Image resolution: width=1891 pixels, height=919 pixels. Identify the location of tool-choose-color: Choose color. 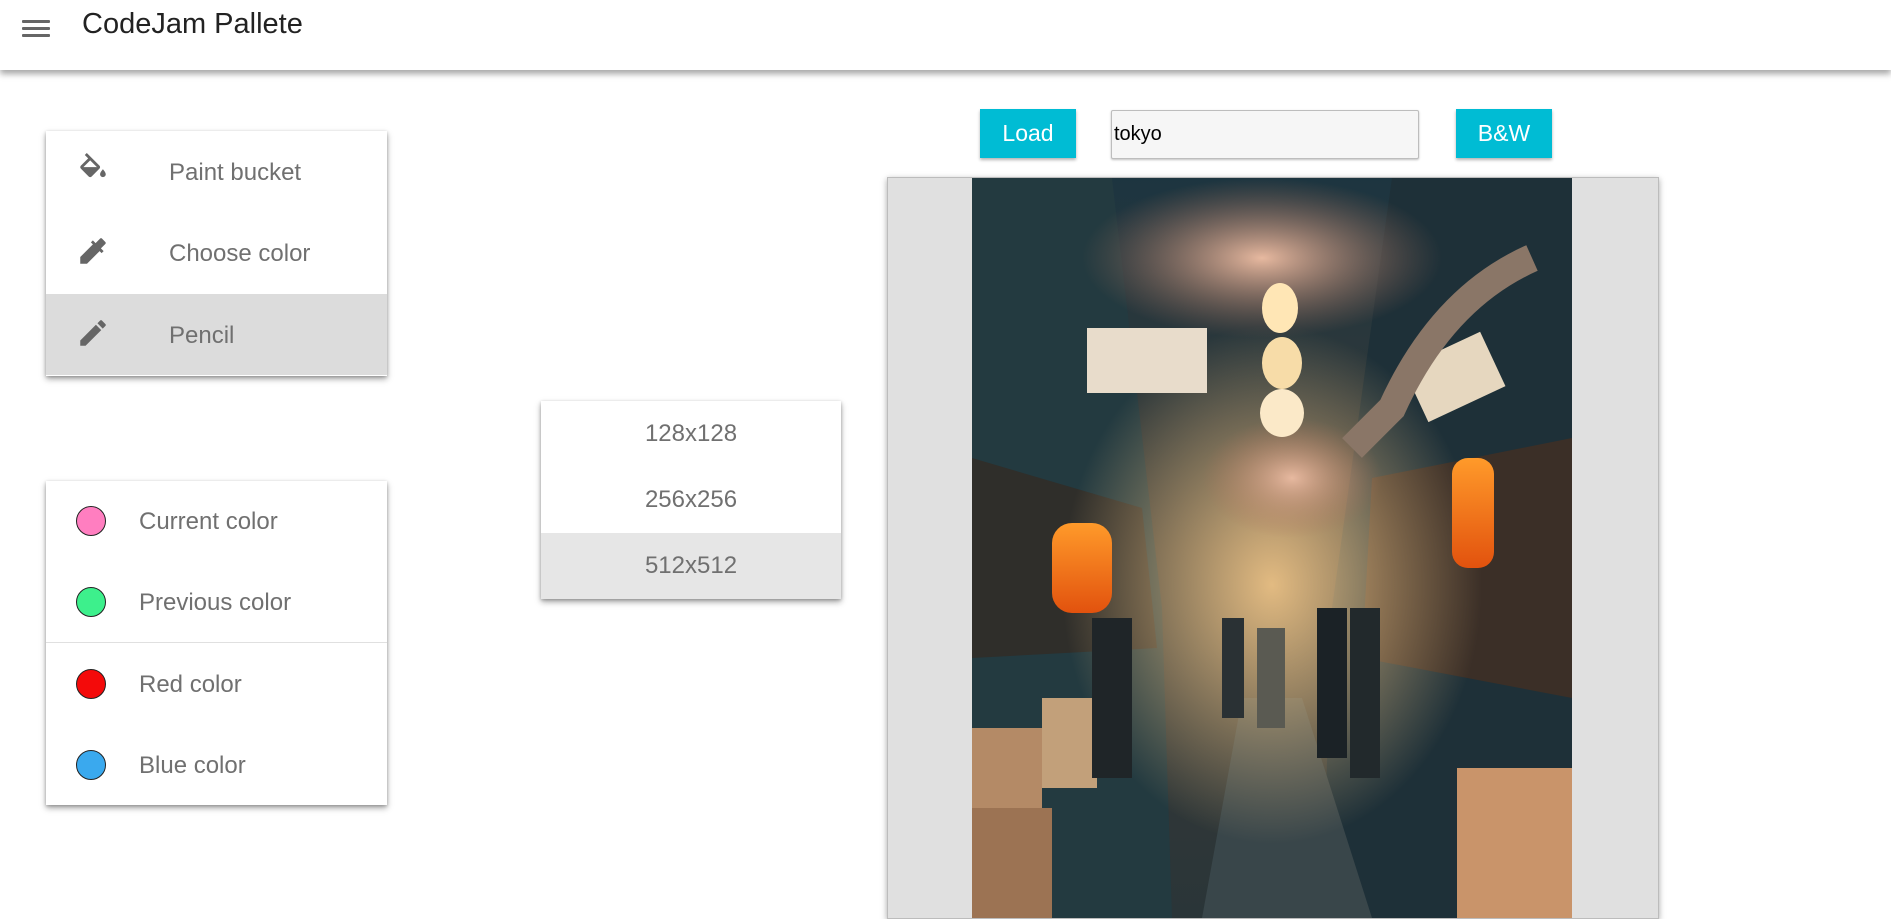
(216, 252).